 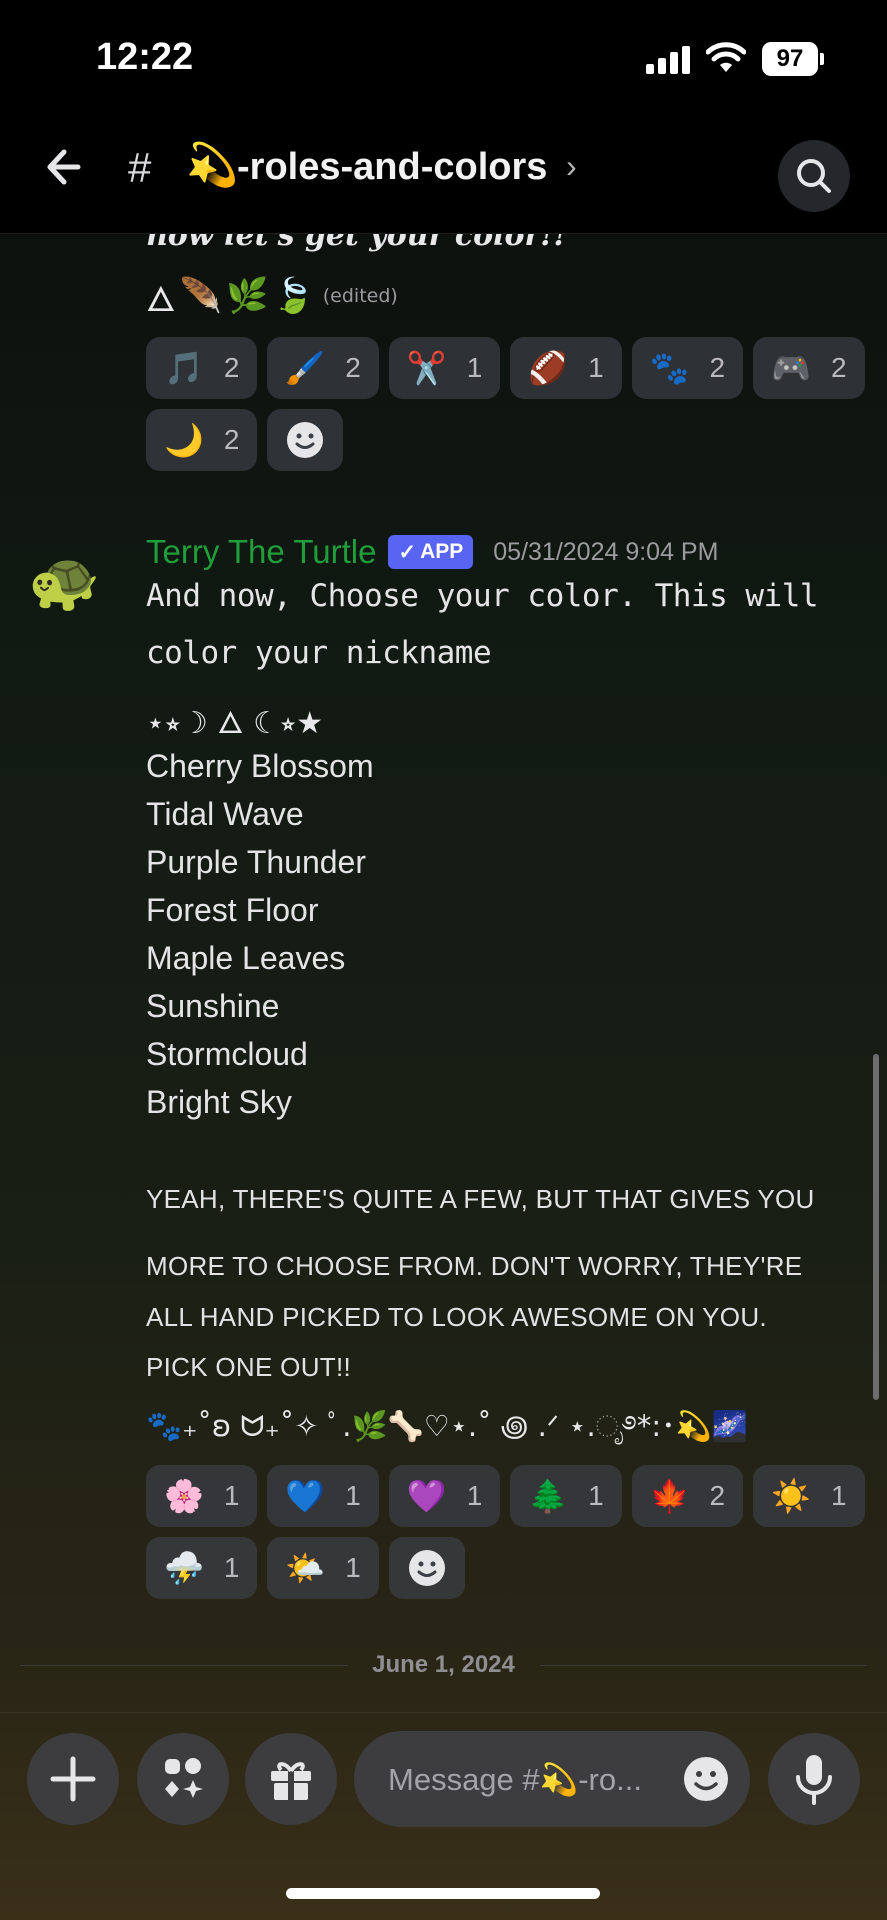 What do you see at coordinates (256, 862) in the screenshot?
I see `color-option-purple-thunder: Purple Thunder` at bounding box center [256, 862].